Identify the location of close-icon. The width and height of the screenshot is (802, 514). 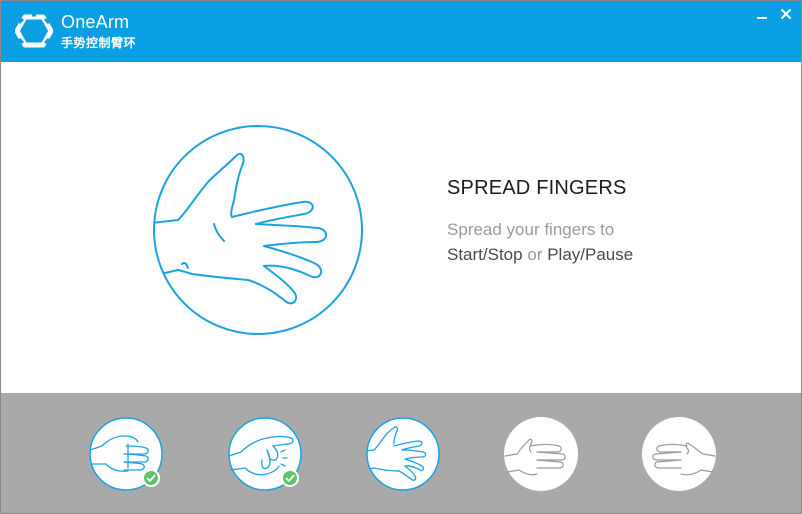
(786, 14).